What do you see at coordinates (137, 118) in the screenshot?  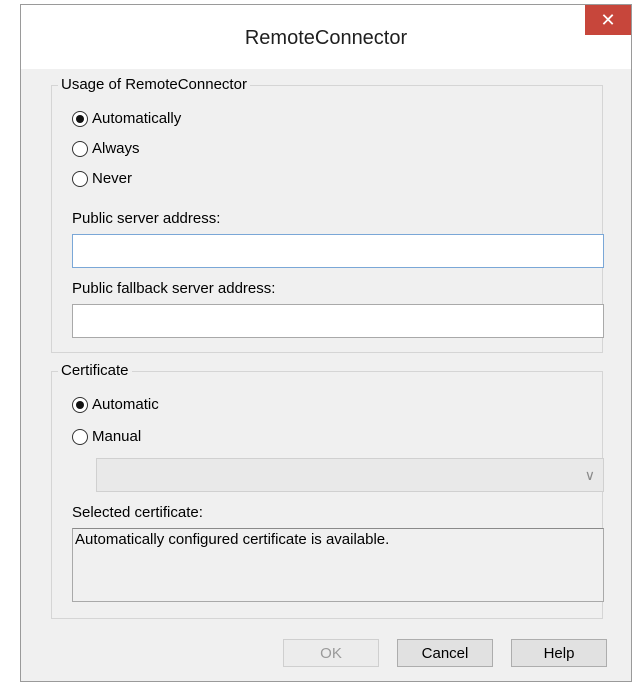 I see `radio-automatically-label: Automatically` at bounding box center [137, 118].